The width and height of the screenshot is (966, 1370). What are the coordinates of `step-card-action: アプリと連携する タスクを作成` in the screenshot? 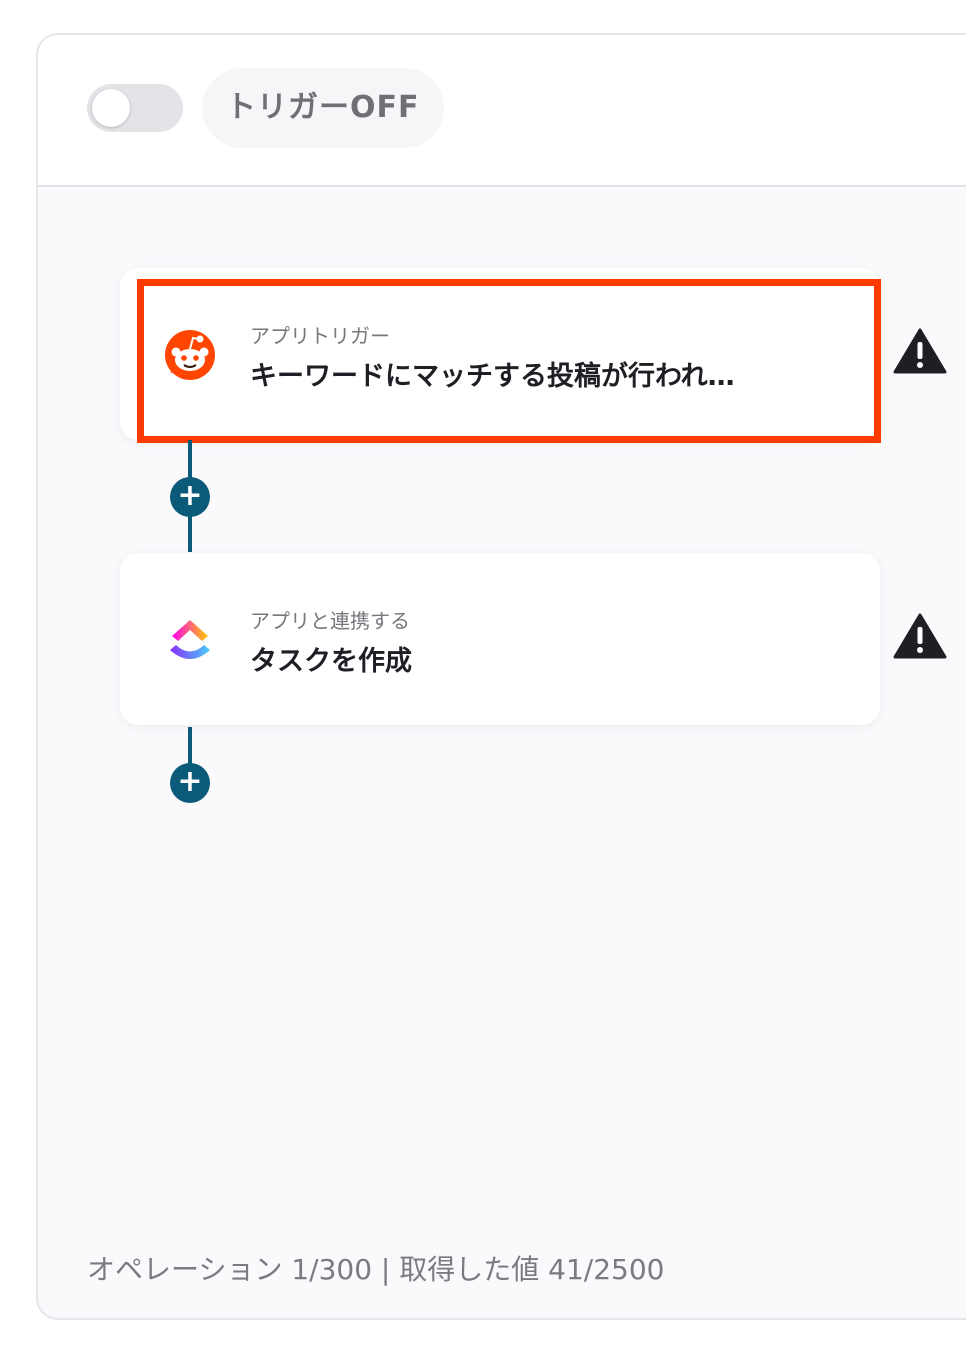 It's located at (500, 639).